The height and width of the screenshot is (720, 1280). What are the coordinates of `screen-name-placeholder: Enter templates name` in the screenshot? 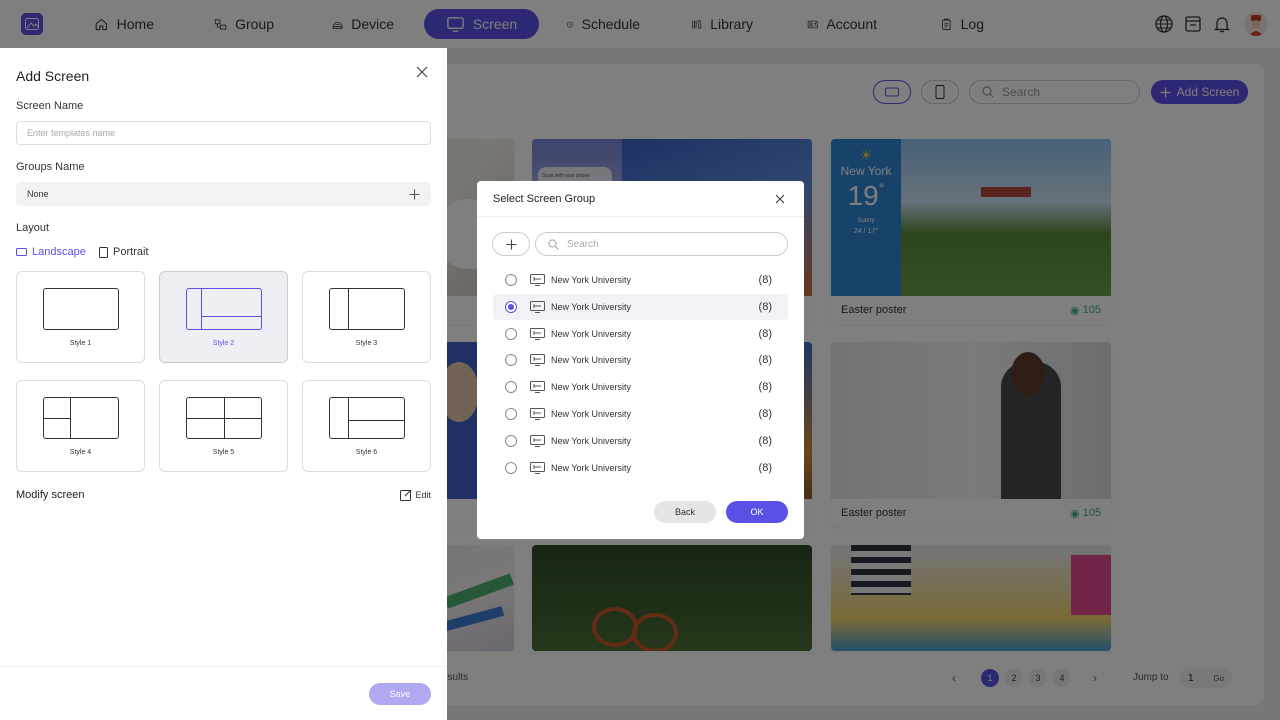 It's located at (71, 133).